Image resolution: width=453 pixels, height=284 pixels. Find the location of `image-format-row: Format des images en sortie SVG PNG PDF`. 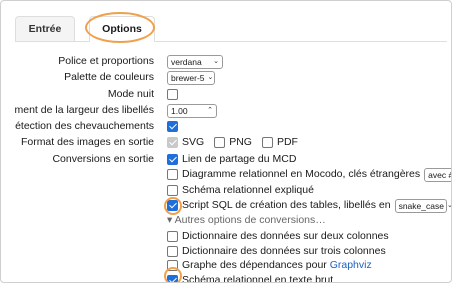

image-format-row: Format des images en sortie SVG PNG PDF is located at coordinates (226, 142).